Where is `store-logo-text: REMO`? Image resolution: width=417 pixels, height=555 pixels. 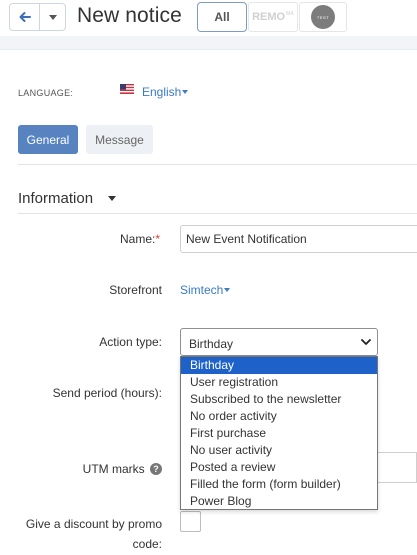 store-logo-text: REMO is located at coordinates (269, 17).